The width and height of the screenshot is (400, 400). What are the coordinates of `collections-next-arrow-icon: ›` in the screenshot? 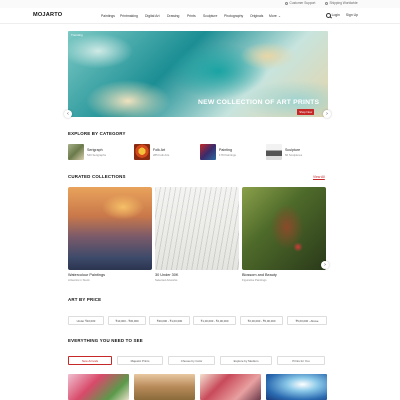 It's located at (325, 265).